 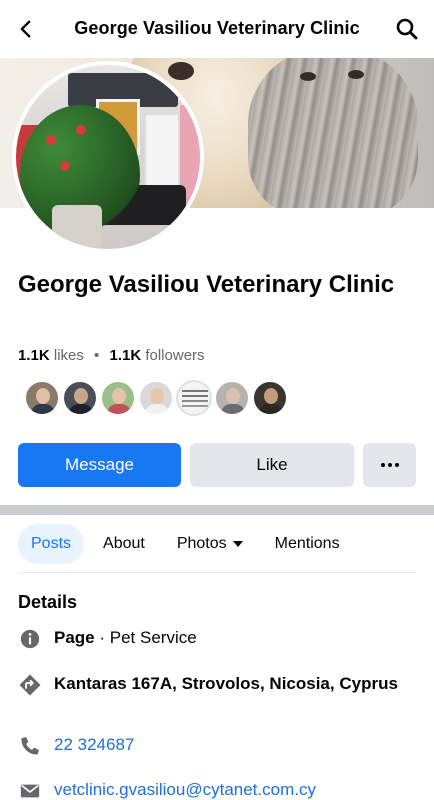 I want to click on top-bar: George Vasiliou Veterinary Clinic, so click(x=217, y=29).